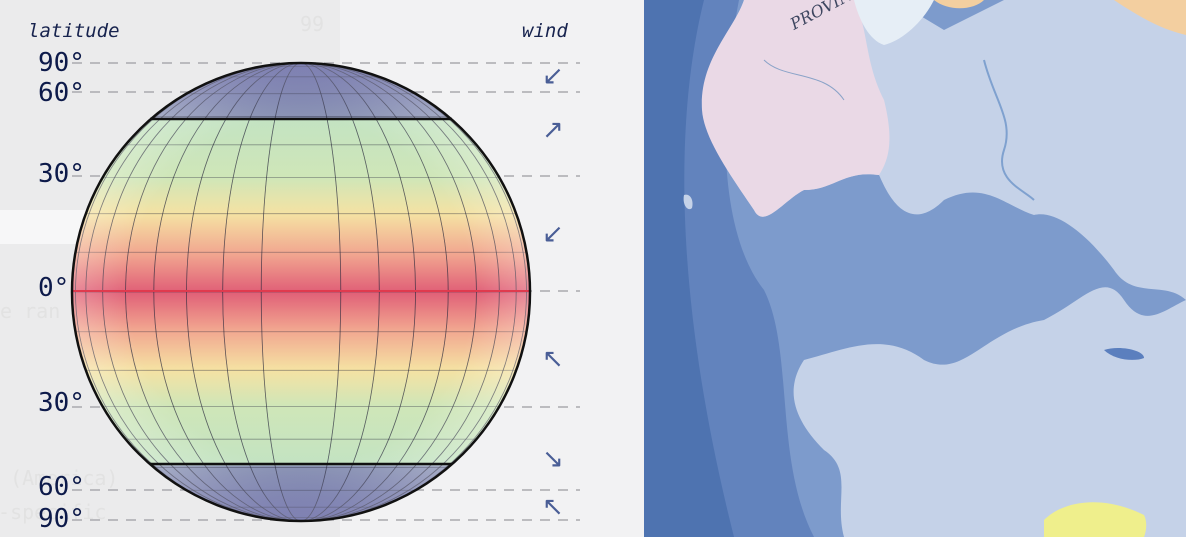  I want to click on wind-arrow-westerly-south: ↘, so click(553, 459).